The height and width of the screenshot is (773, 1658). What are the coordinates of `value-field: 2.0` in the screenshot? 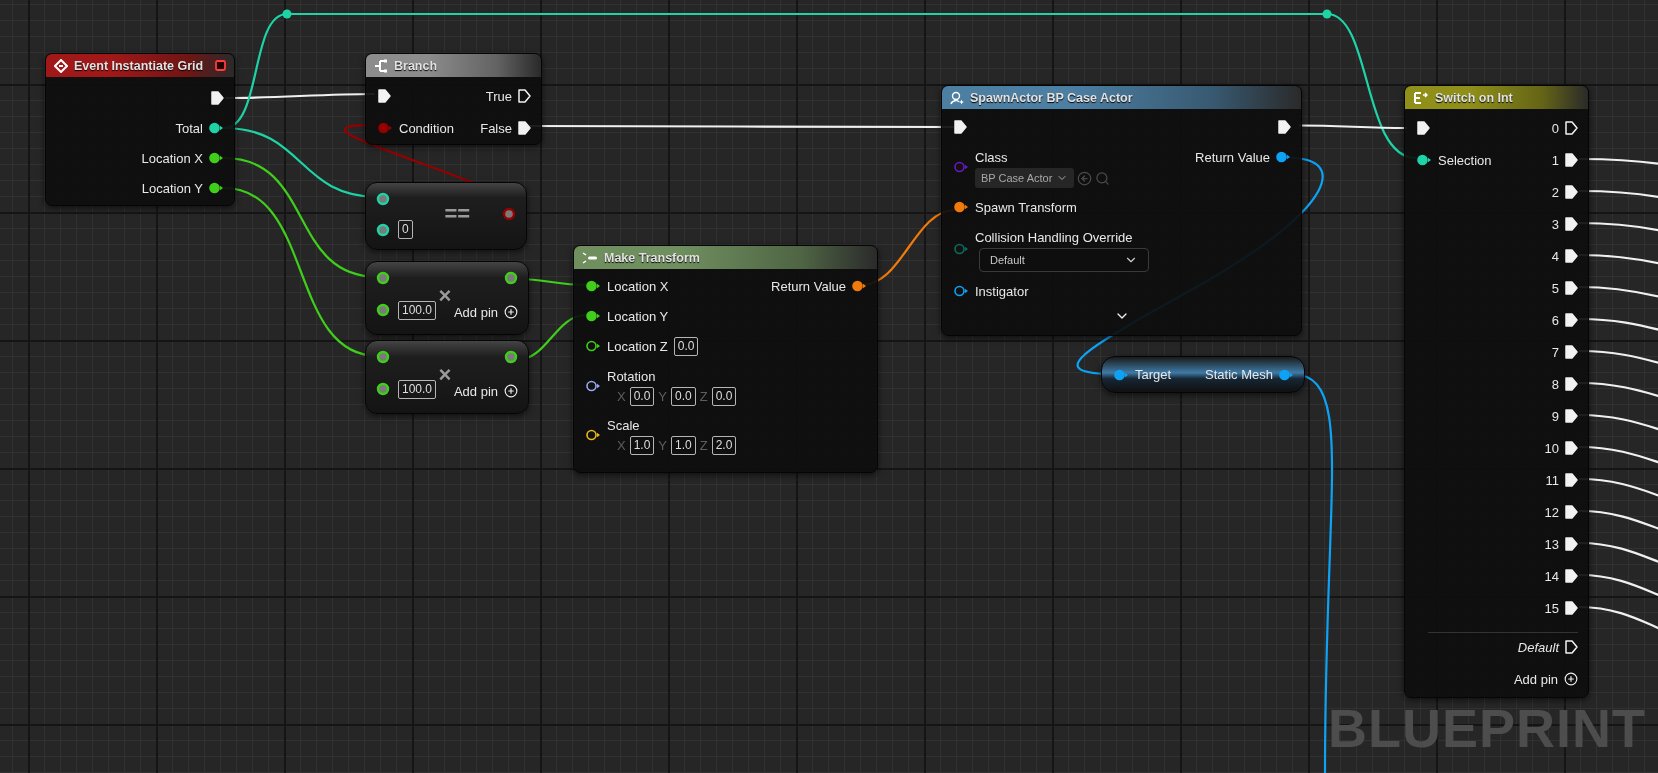 It's located at (724, 445).